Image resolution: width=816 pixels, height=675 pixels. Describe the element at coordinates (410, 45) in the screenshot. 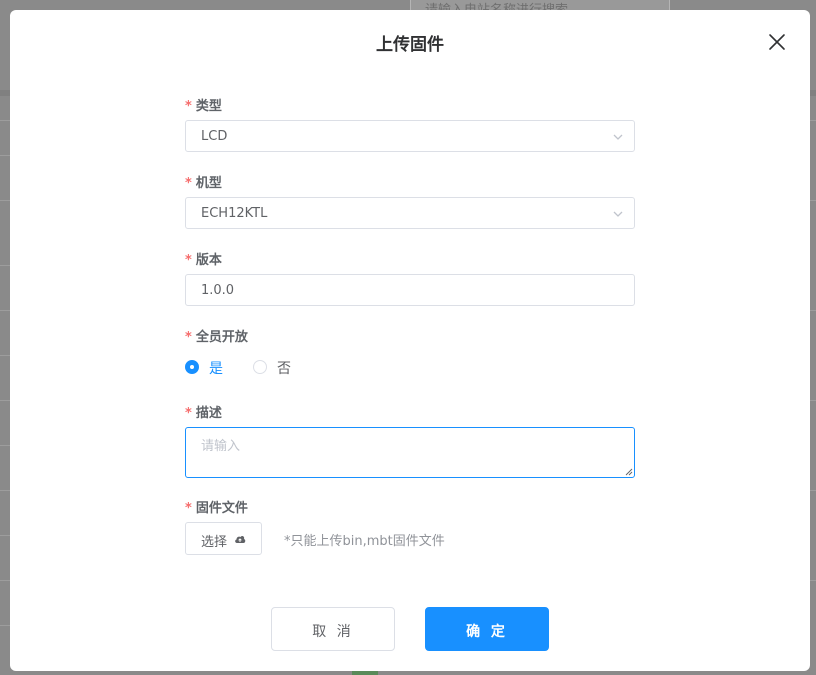

I see `dialog-title: 上传固件` at that location.